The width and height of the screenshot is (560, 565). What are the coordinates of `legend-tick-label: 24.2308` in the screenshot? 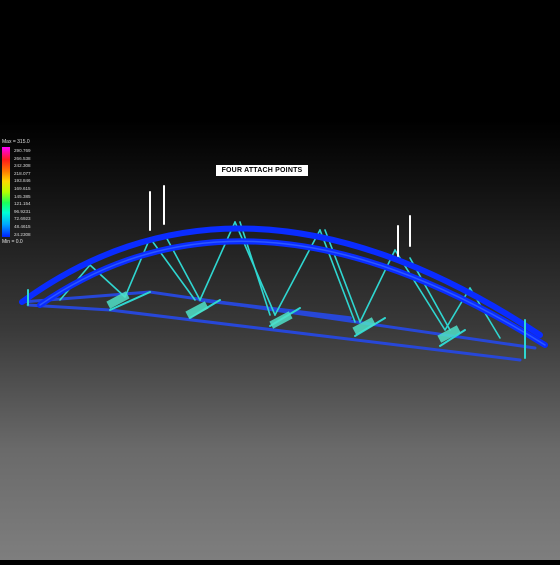 It's located at (22, 234).